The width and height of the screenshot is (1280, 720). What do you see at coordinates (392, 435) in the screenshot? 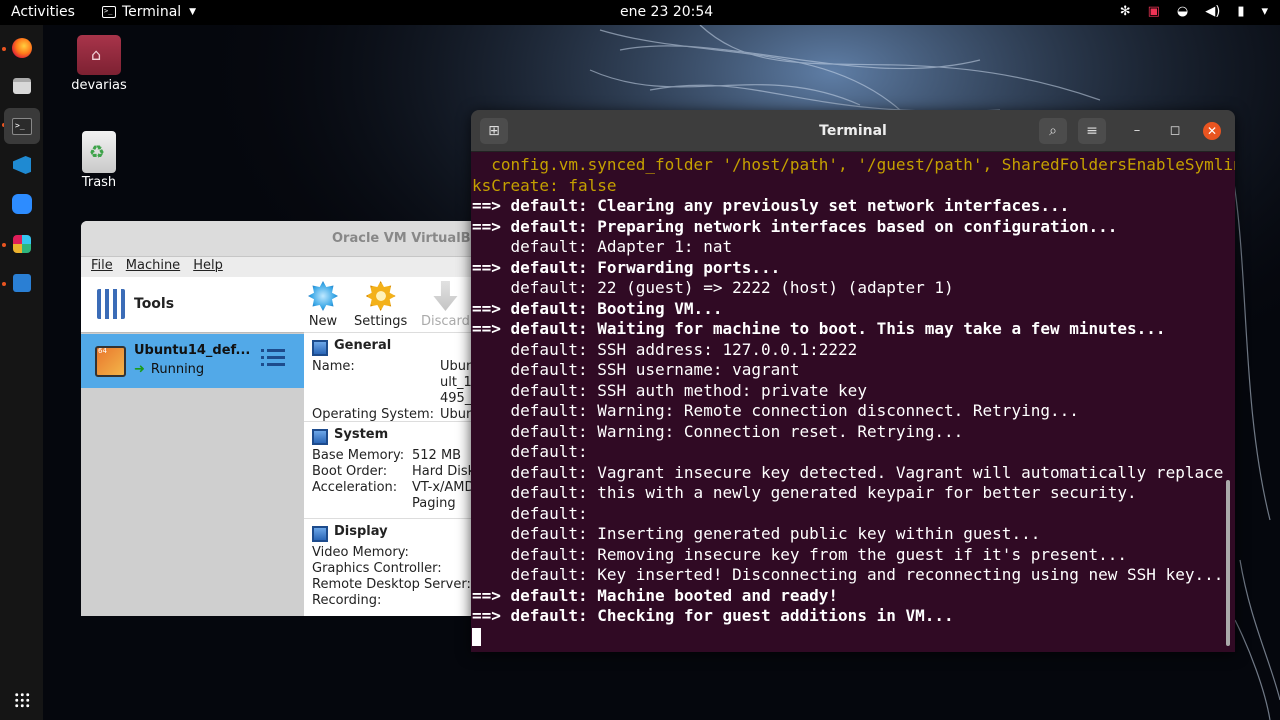
I see `system-section-title: System` at bounding box center [392, 435].